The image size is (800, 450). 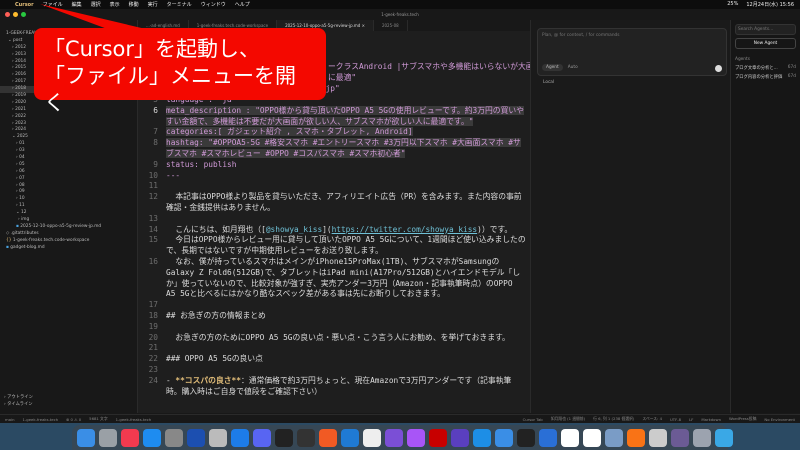 What do you see at coordinates (170, 89) in the screenshot?
I see `callout-line-2: 「ファイル」メニューを開く` at bounding box center [170, 89].